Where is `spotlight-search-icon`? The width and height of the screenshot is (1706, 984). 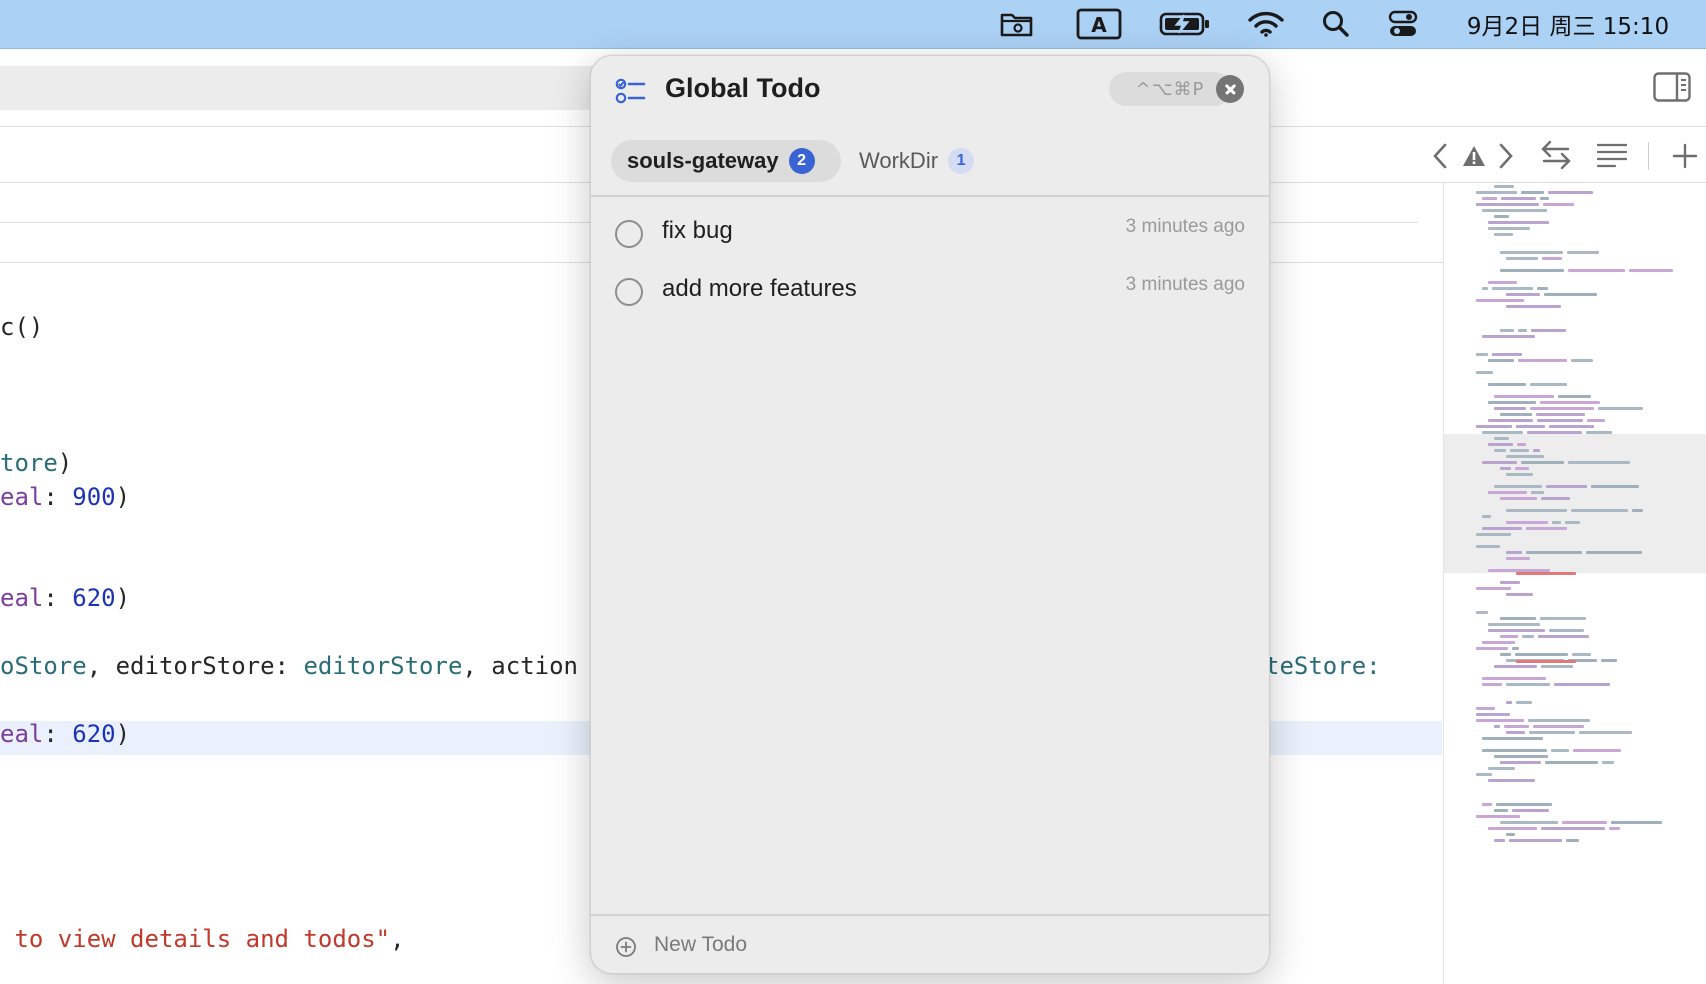
spotlight-search-icon is located at coordinates (1336, 24).